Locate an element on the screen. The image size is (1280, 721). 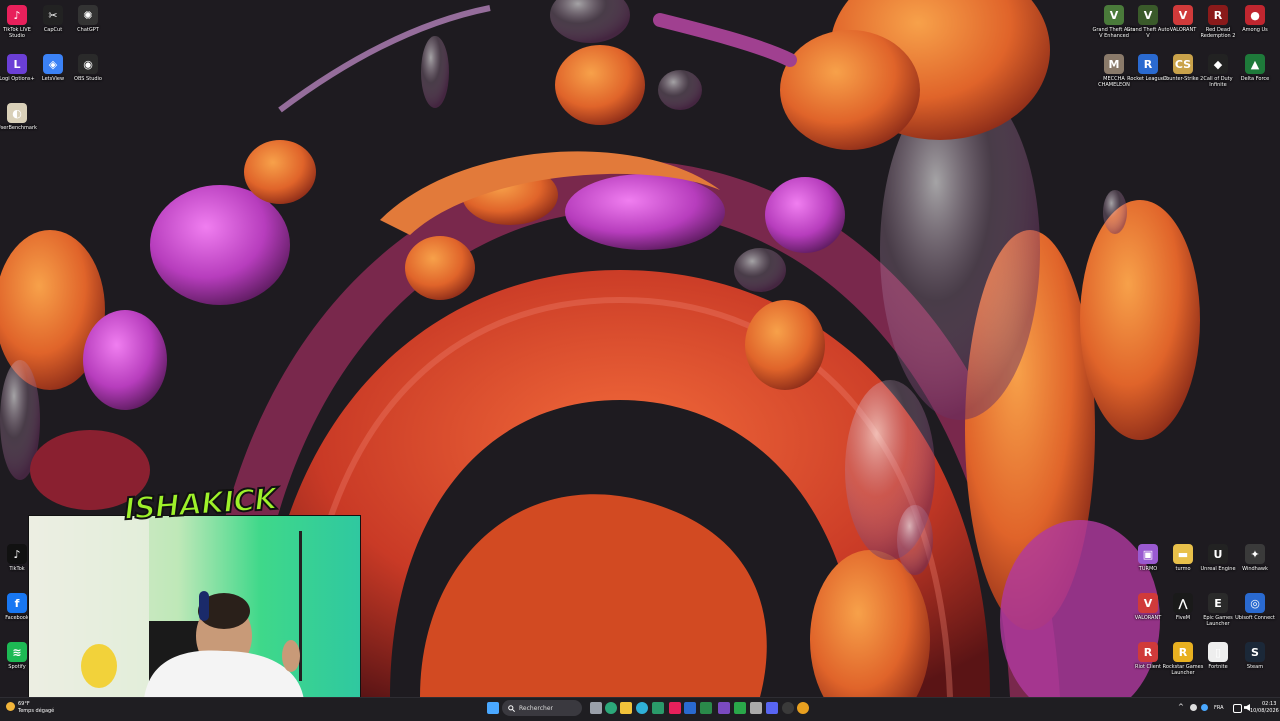
meccha-chameleon-icon: M is located at coordinates (1114, 64).